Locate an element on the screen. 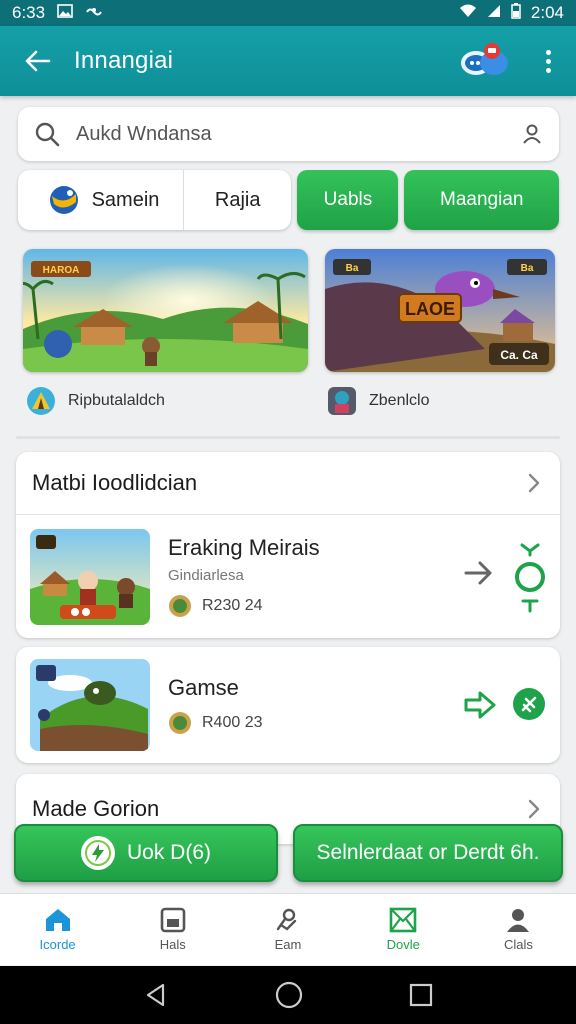  search-icon is located at coordinates (47, 134).